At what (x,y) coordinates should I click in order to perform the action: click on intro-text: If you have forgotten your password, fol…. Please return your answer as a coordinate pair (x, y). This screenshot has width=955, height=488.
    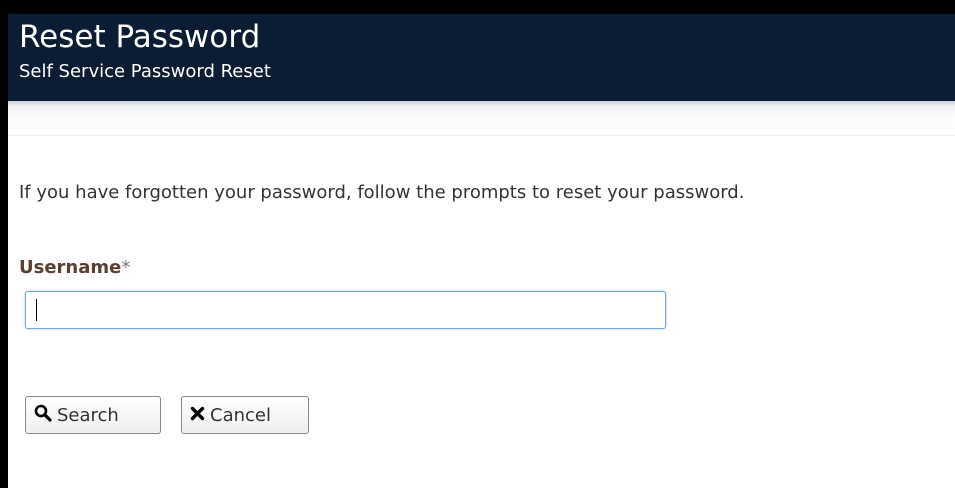
    Looking at the image, I should click on (382, 192).